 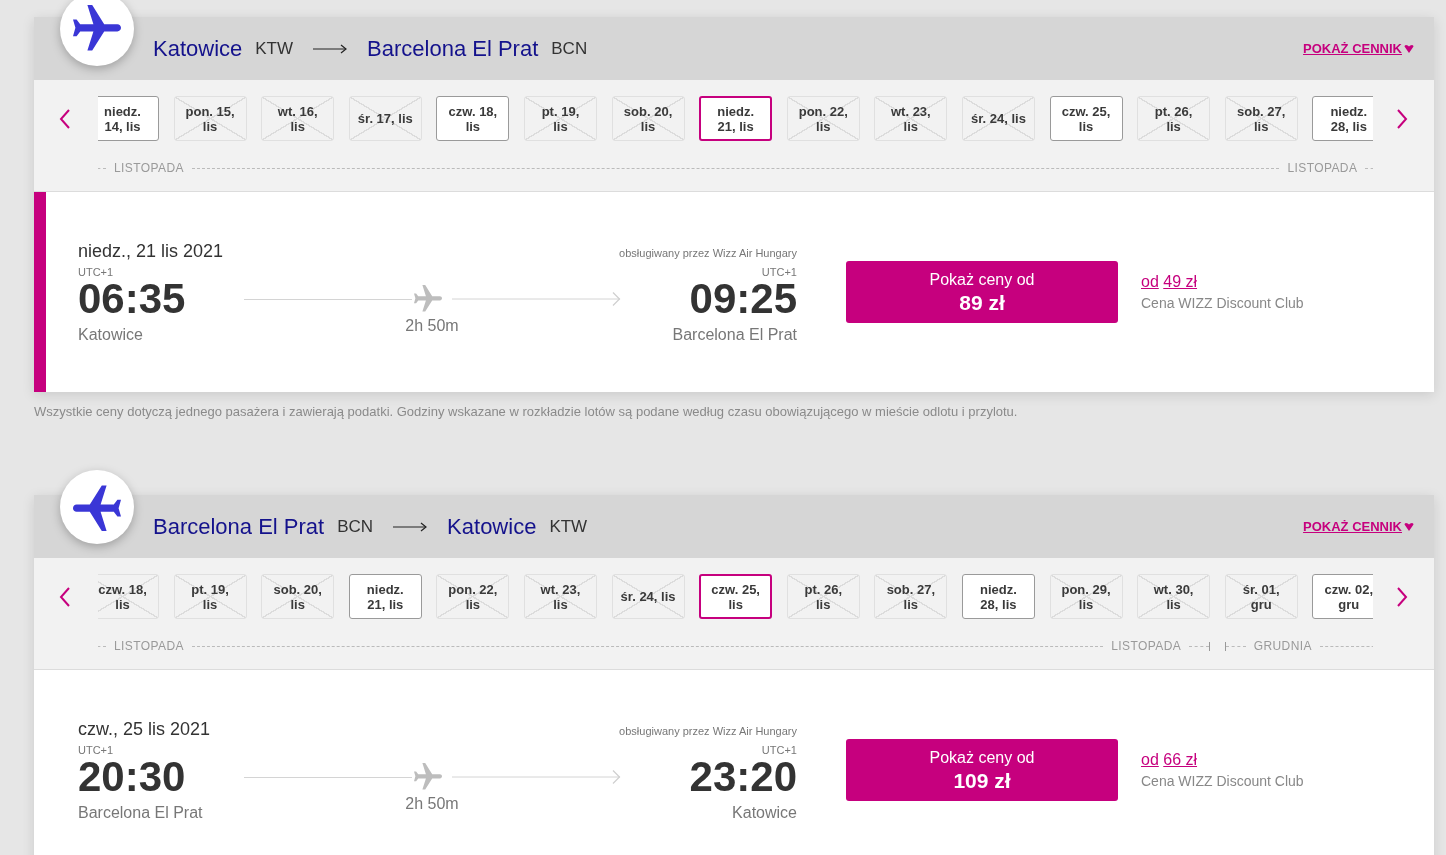 I want to click on price-note: Wszystkie ceny dotyczą jednego pasażera i zawierają podatki. Godziny wskazane w rozkładzie lotów są podane według czasu obowiązującego w mieście odlotu i przylotu., so click(x=526, y=412).